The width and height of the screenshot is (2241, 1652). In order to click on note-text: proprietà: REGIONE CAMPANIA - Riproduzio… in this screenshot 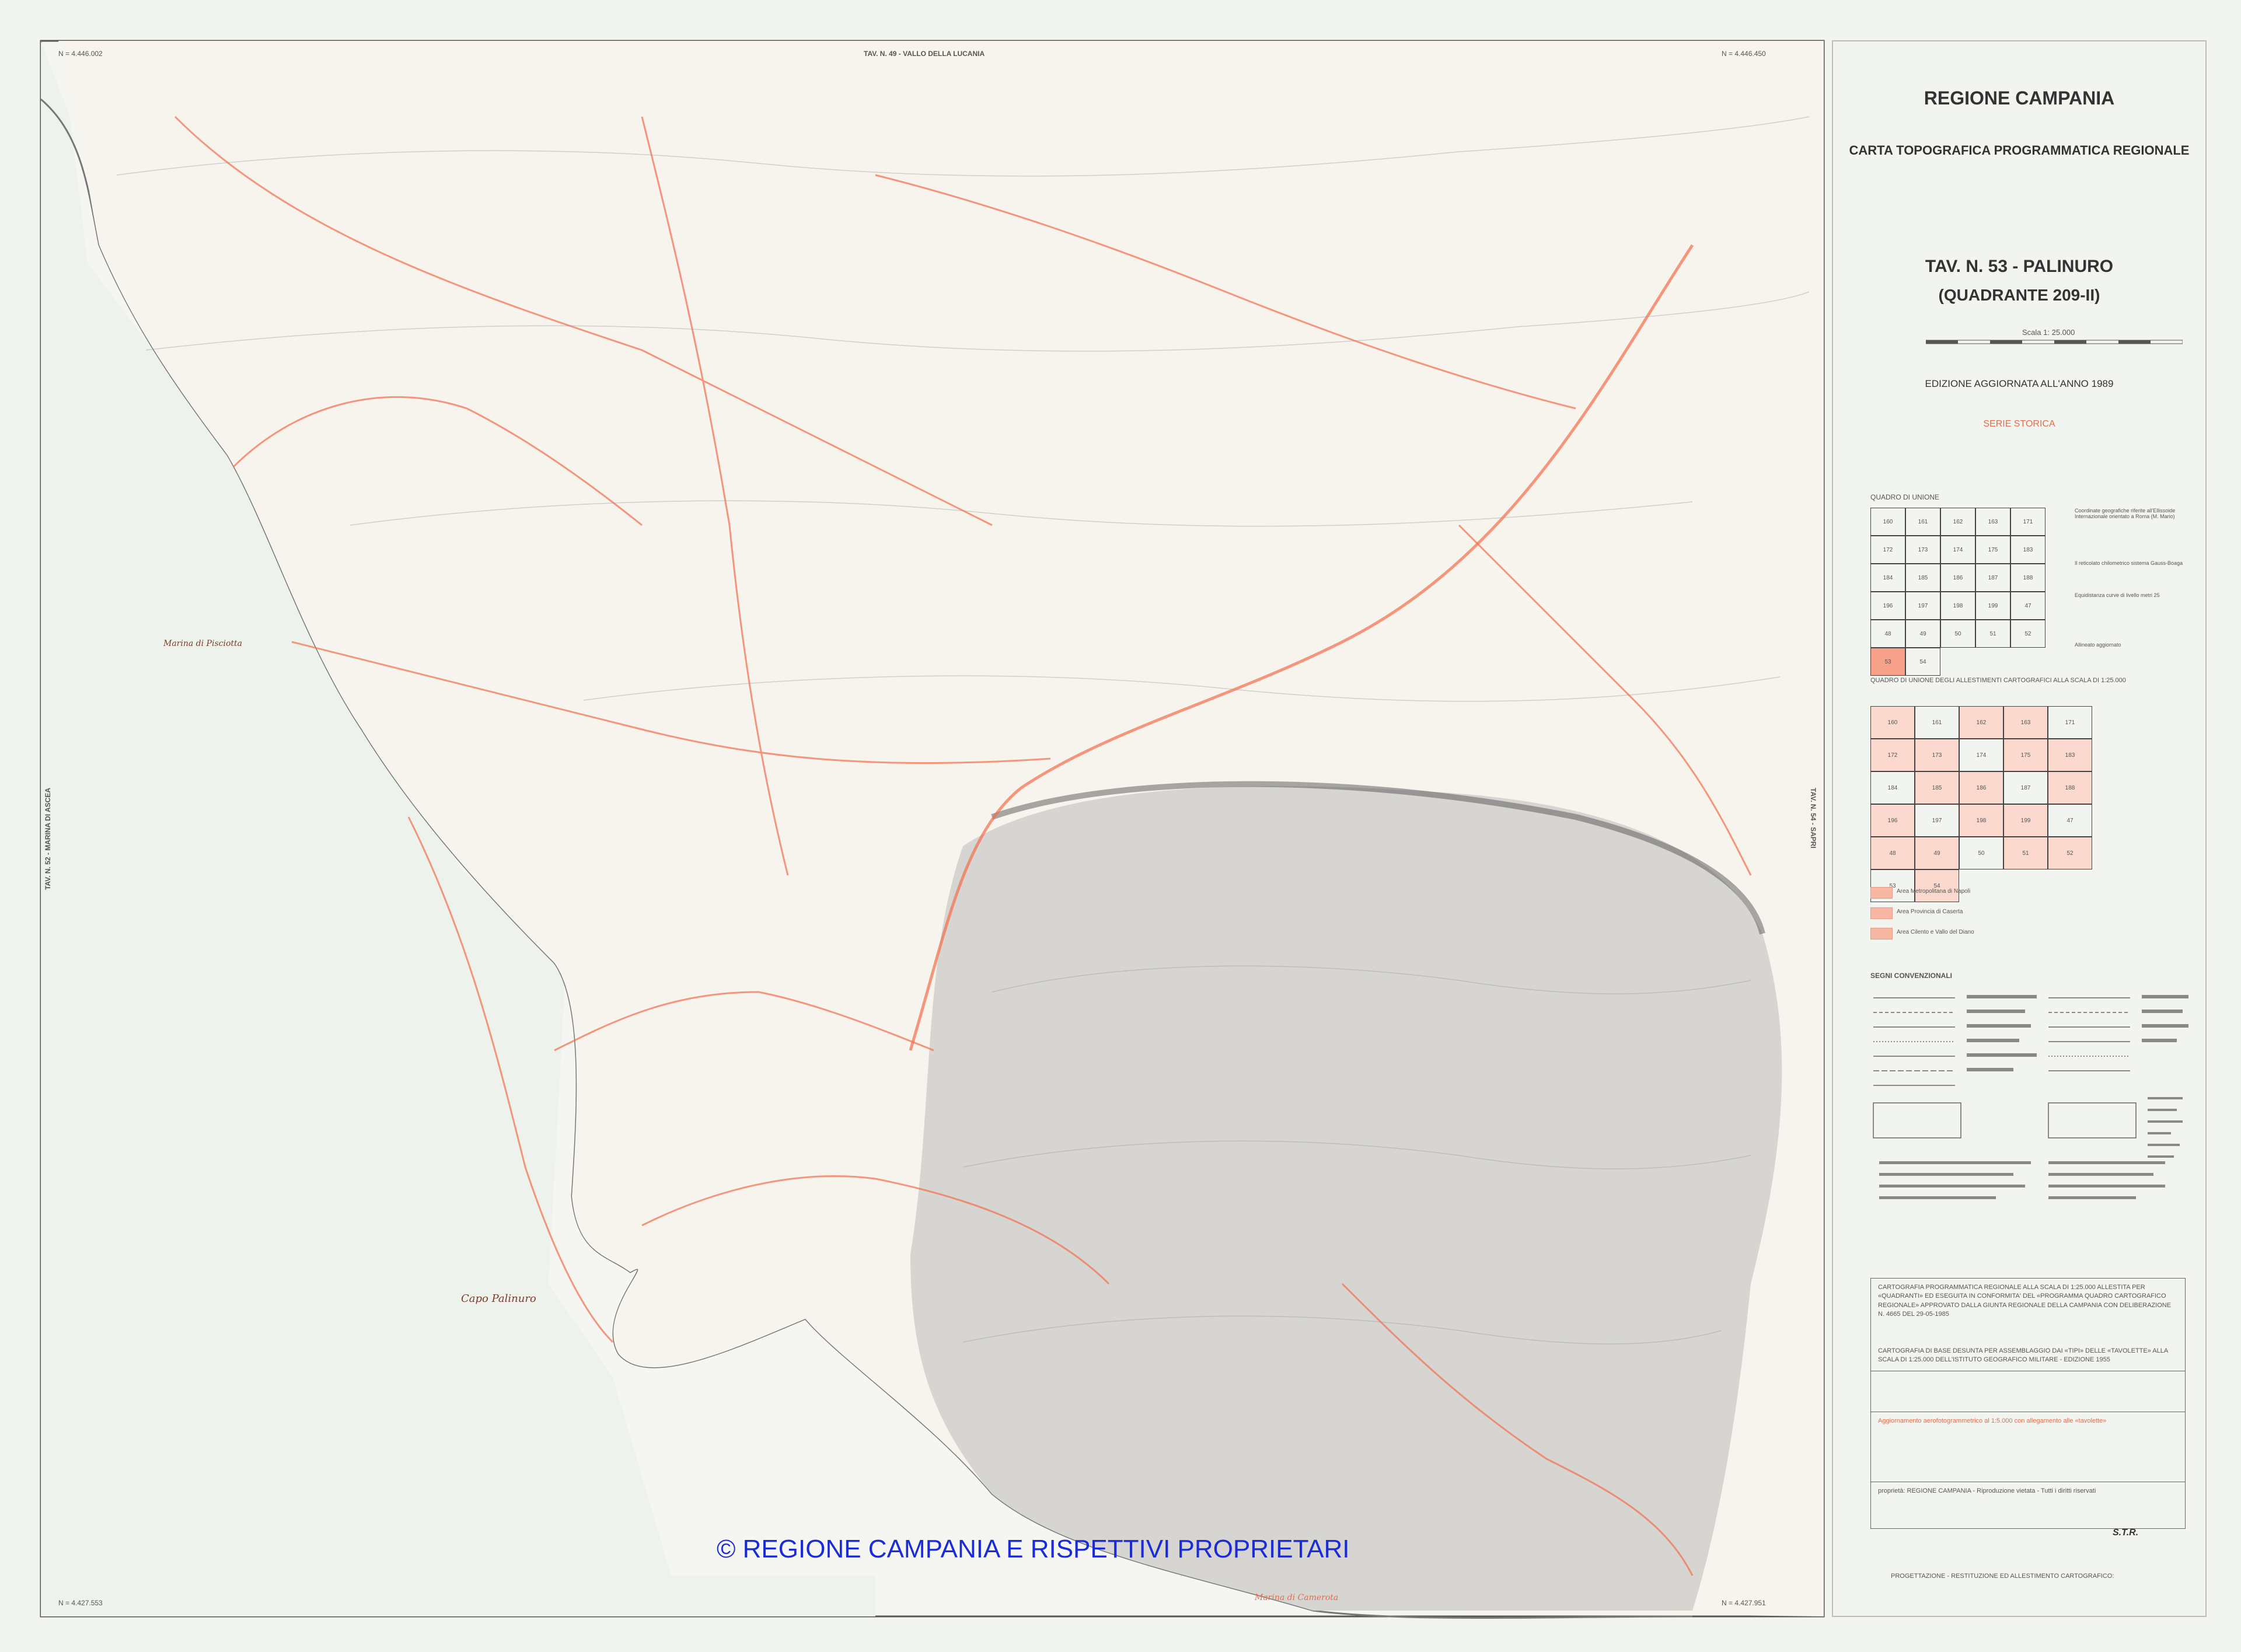, I will do `click(1987, 1491)`.